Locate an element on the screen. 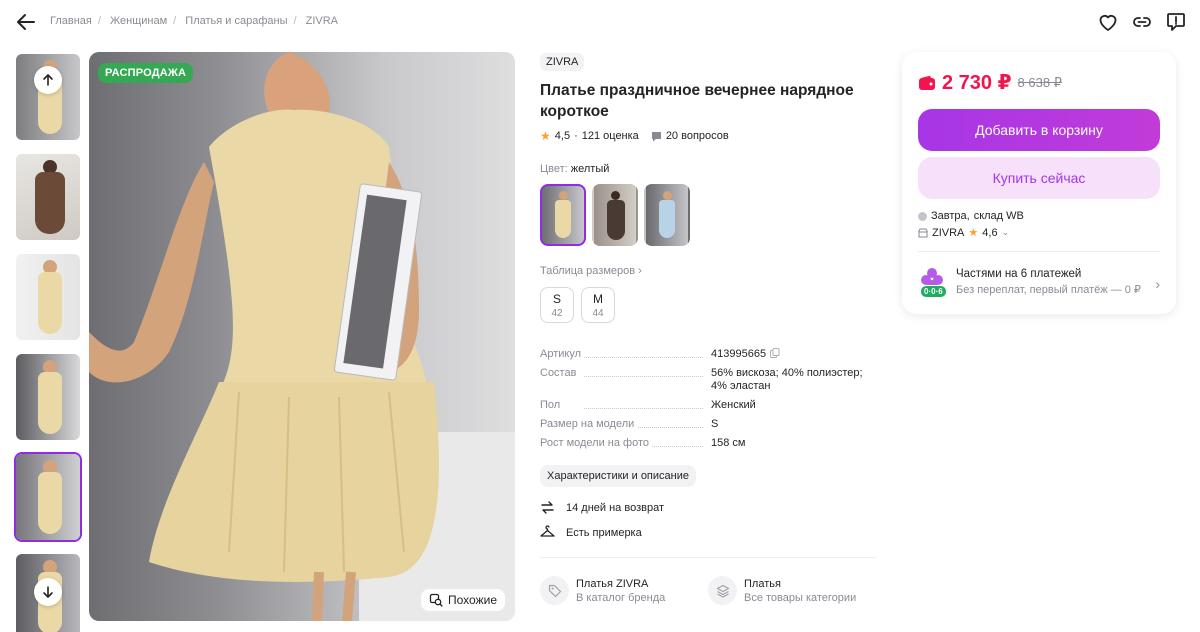 The height and width of the screenshot is (632, 1200). param-key: Размер на модели is located at coordinates (589, 424).